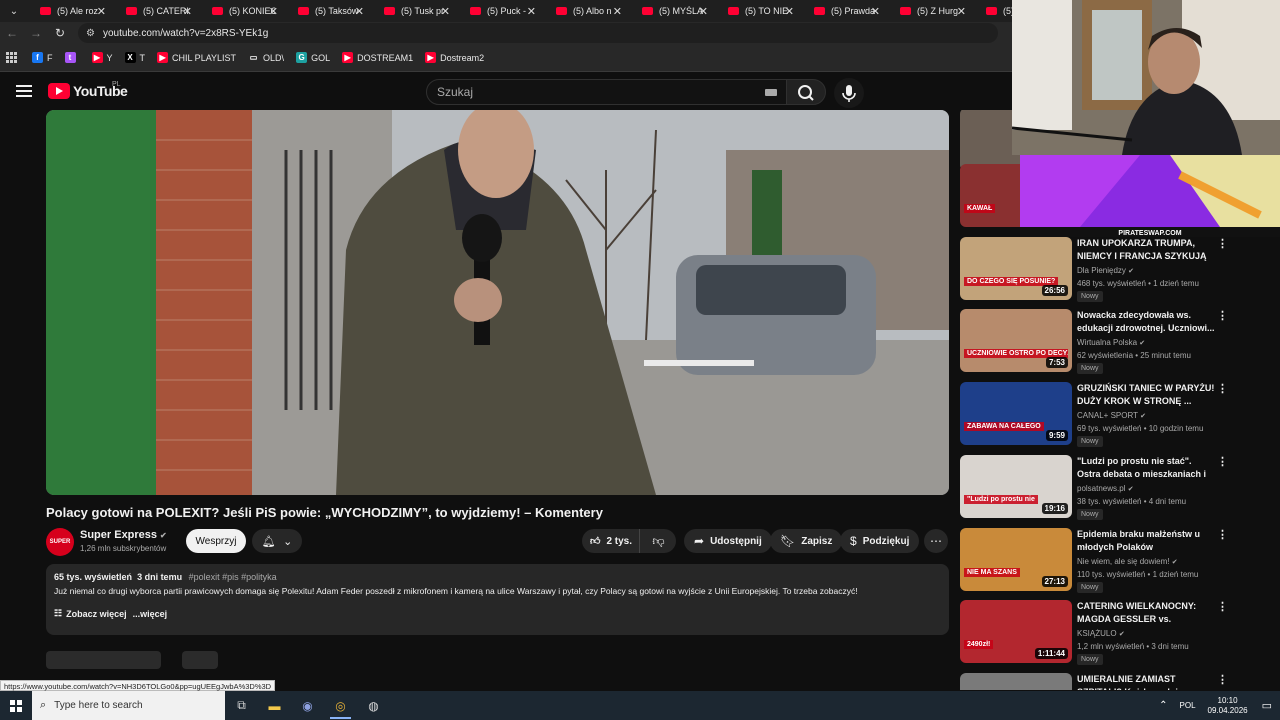 This screenshot has height=720, width=1280. Describe the element at coordinates (1105, 488) in the screenshot. I see `recommended-channel: polsatnews.pl ✔` at that location.